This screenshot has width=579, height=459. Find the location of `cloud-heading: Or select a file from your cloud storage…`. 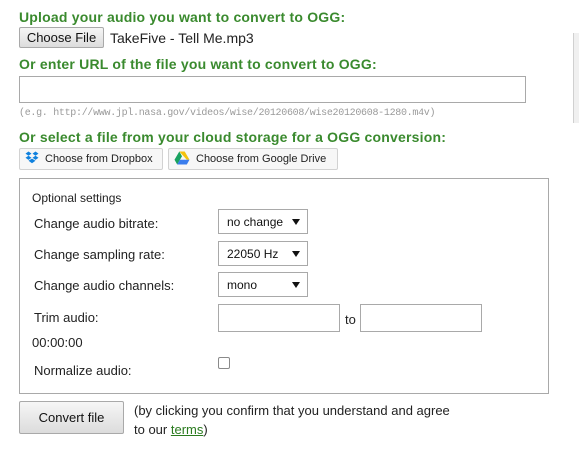

cloud-heading: Or select a file from your cloud storage… is located at coordinates (233, 137).